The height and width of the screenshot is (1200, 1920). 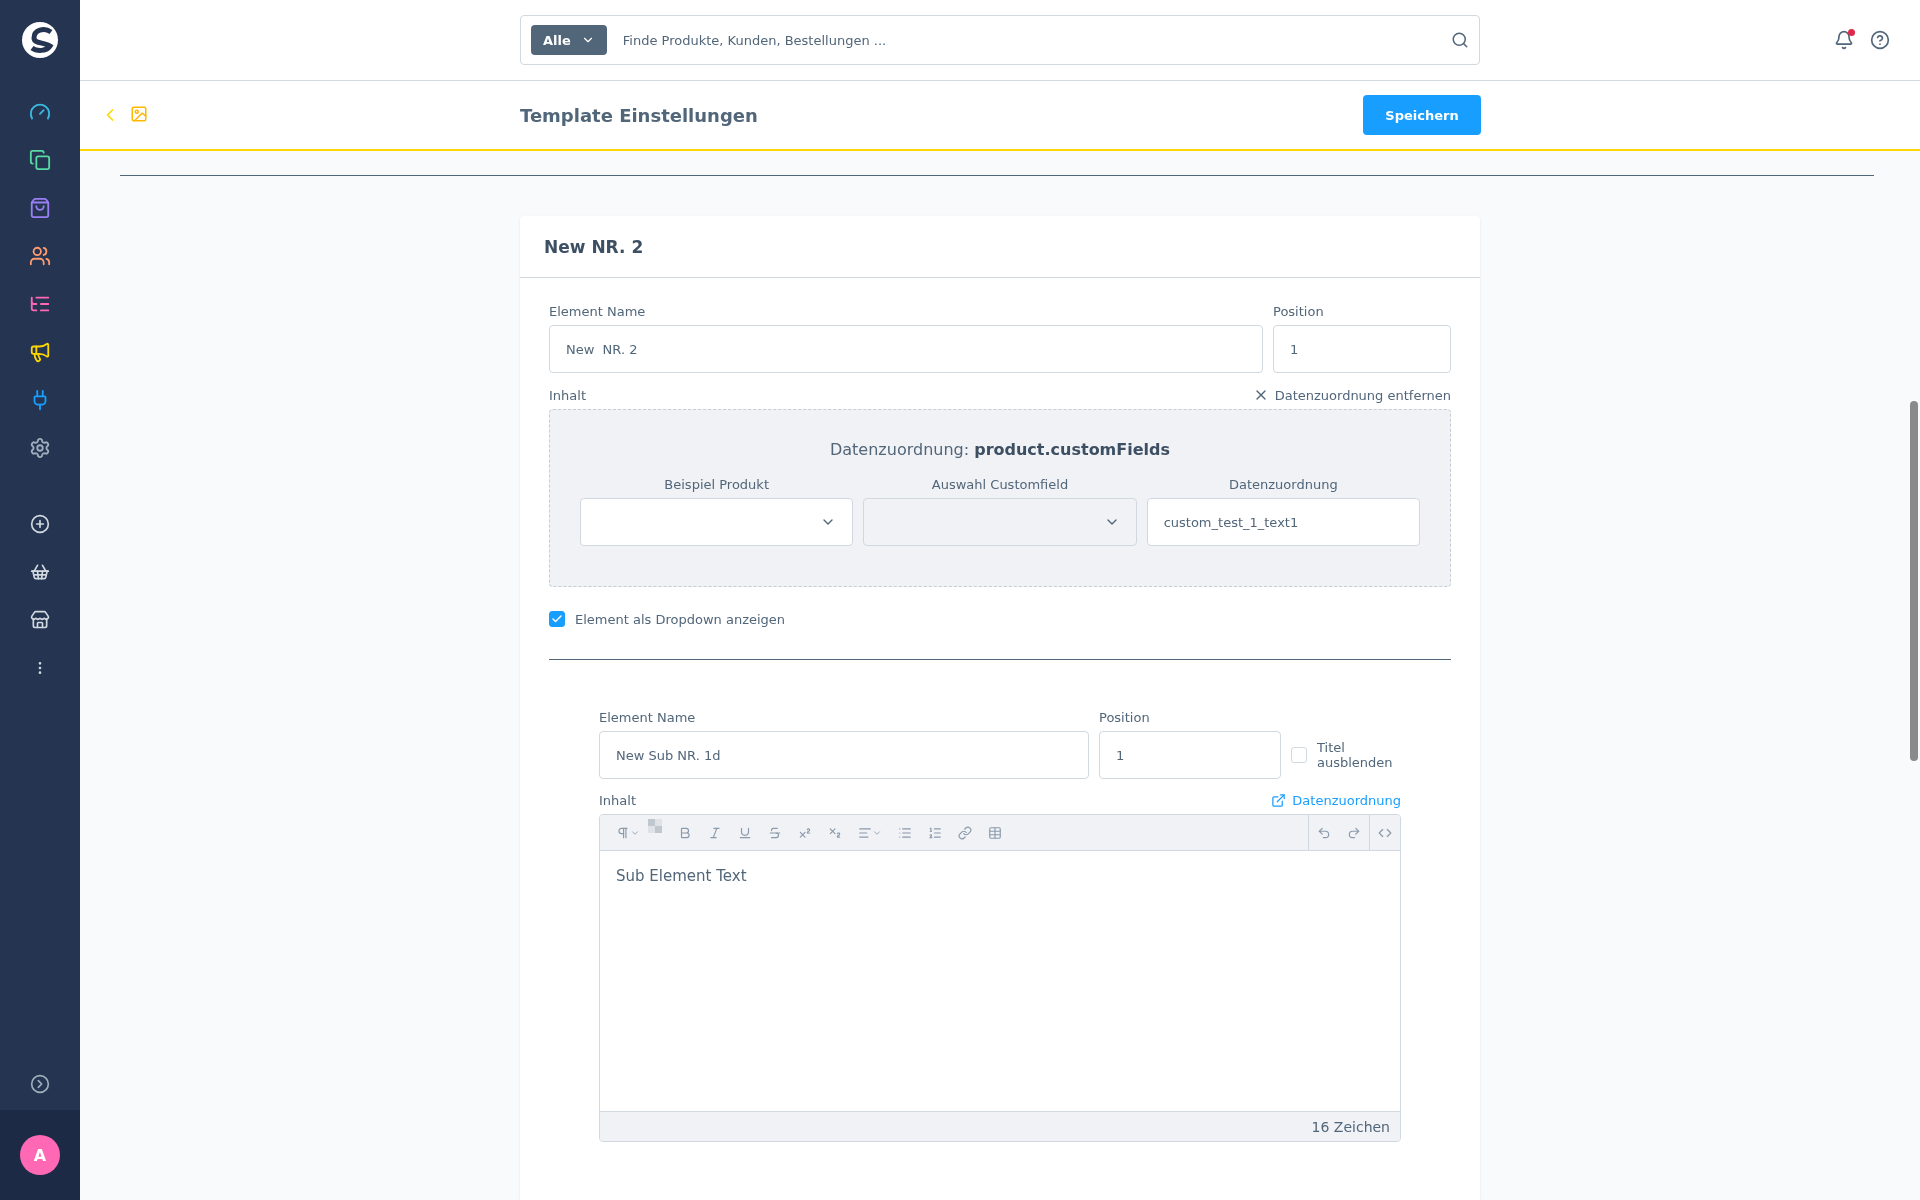 I want to click on external-link-icon, so click(x=1279, y=800).